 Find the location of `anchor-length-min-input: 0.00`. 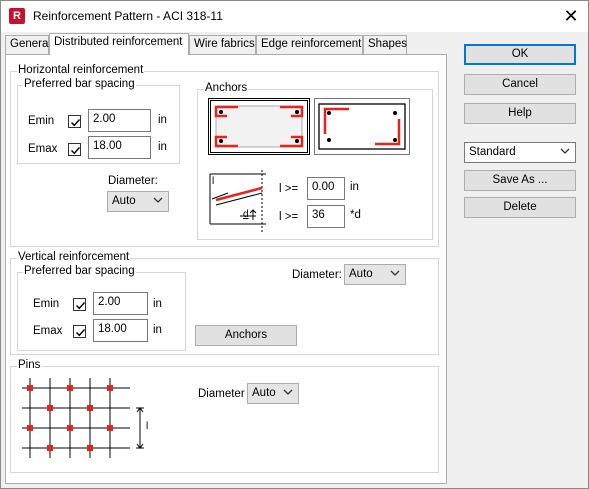

anchor-length-min-input: 0.00 is located at coordinates (326, 188).